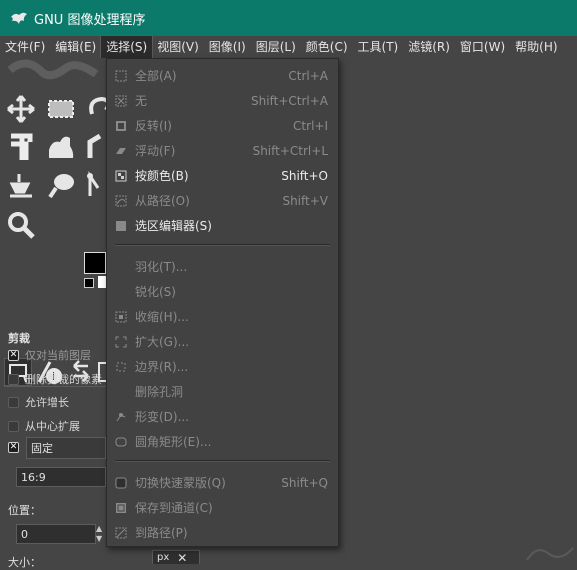  I want to click on reset-colors-icon, so click(89, 283).